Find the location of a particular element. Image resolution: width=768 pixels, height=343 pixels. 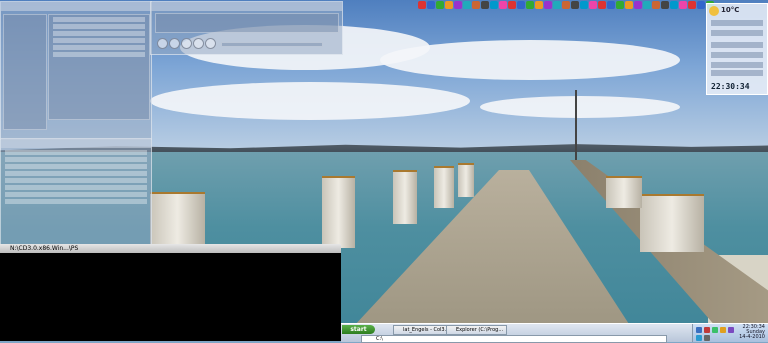

play-button is located at coordinates (174, 43).